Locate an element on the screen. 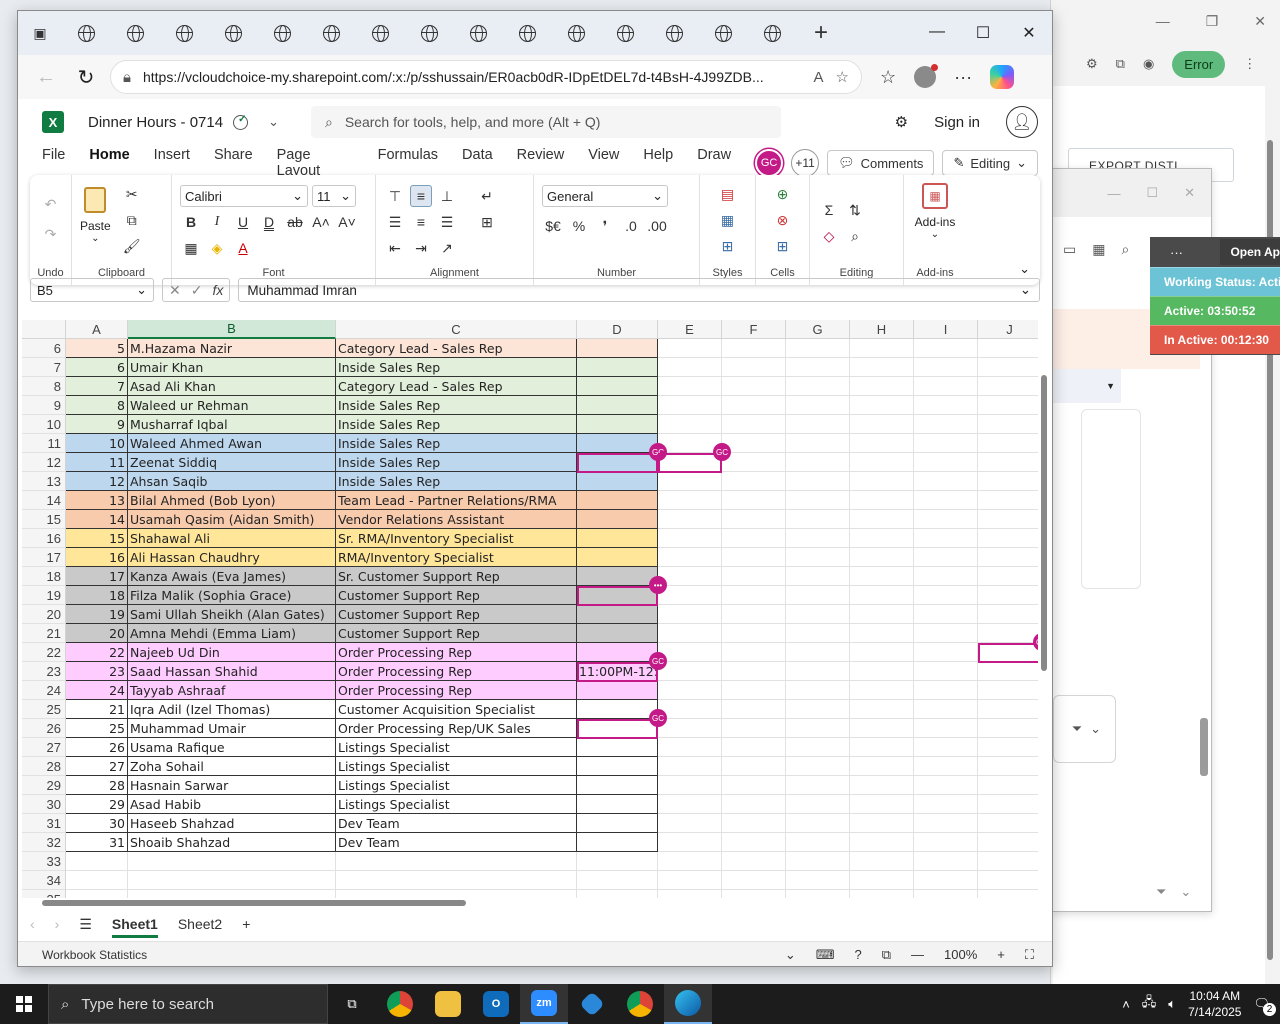  underline-icon: U is located at coordinates (243, 222).